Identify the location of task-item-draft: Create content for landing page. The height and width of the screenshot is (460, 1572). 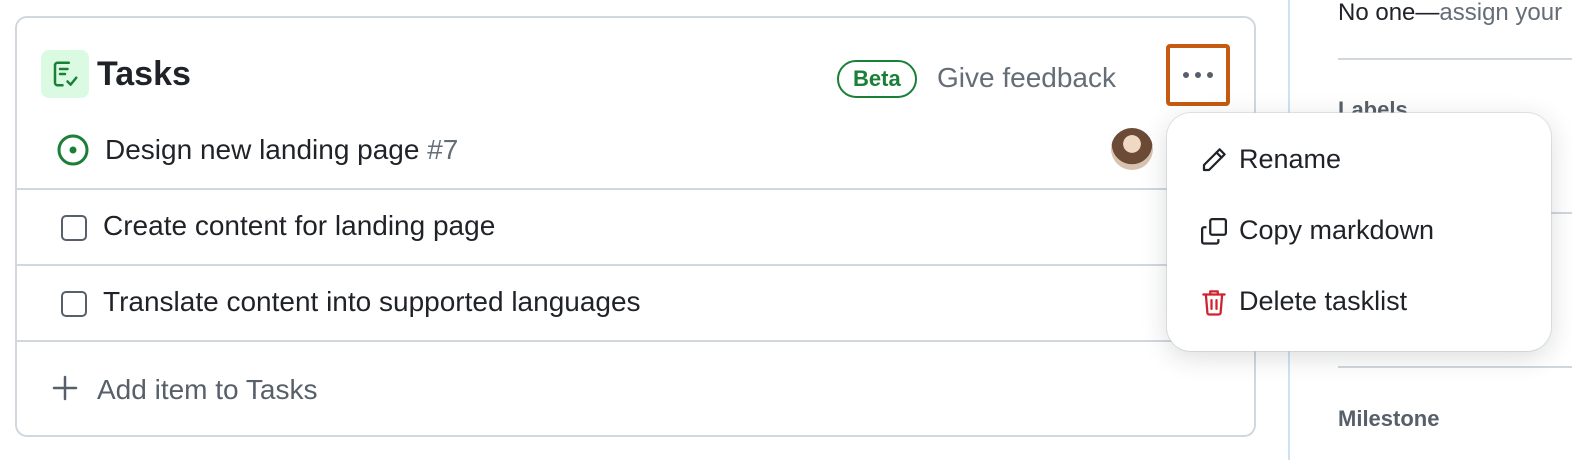
(635, 226).